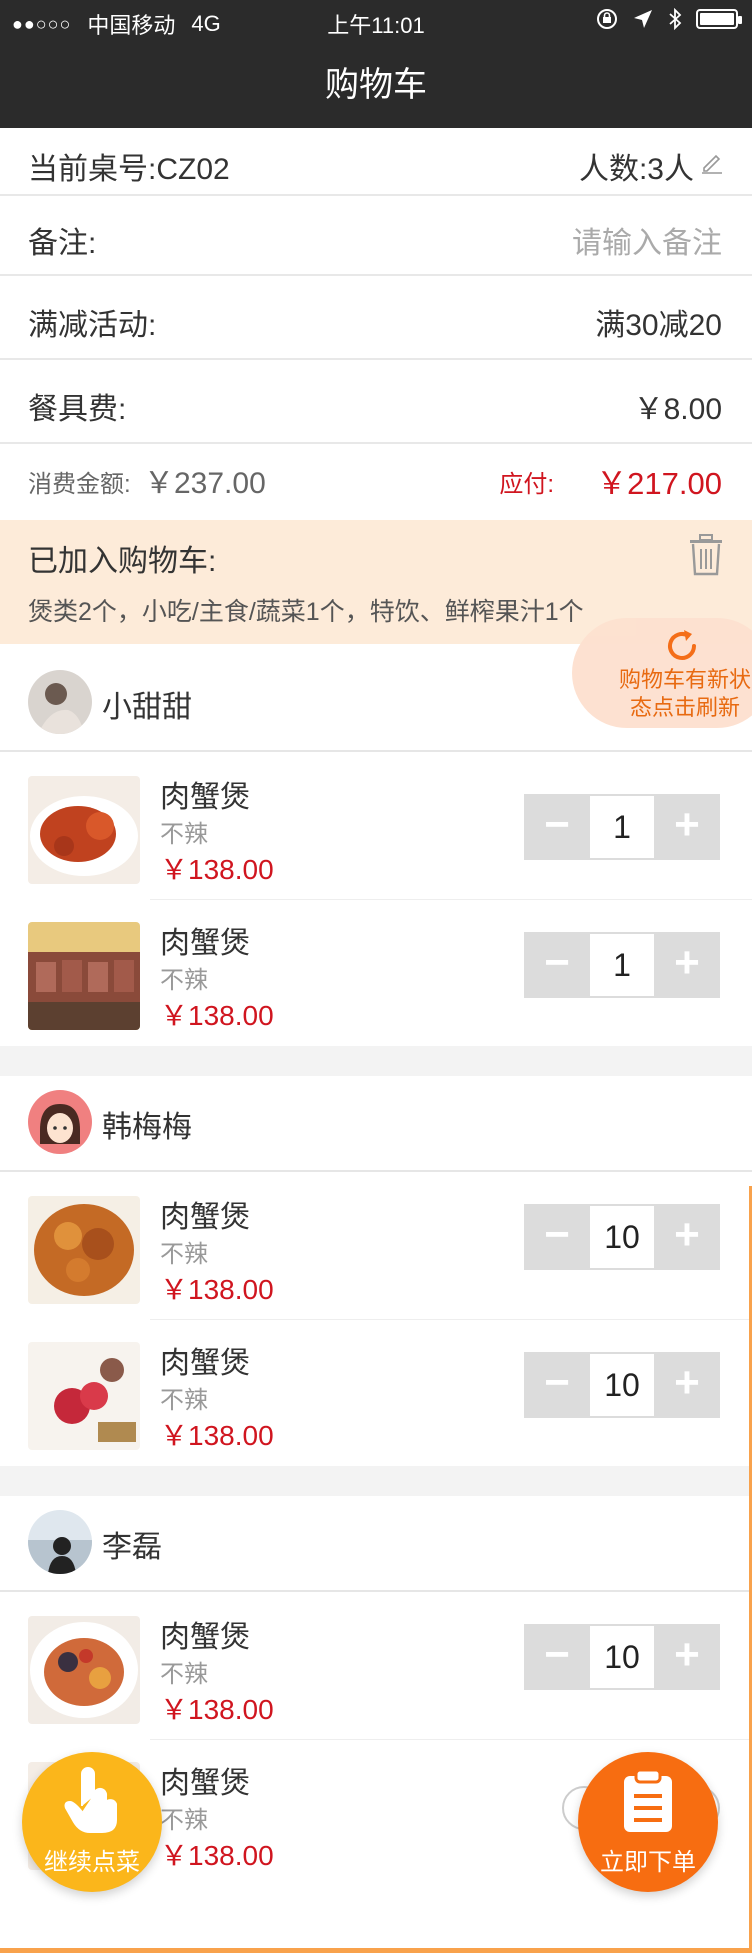  I want to click on refresh-cart-button: 购物车有新状 态点击刷新, so click(662, 673).